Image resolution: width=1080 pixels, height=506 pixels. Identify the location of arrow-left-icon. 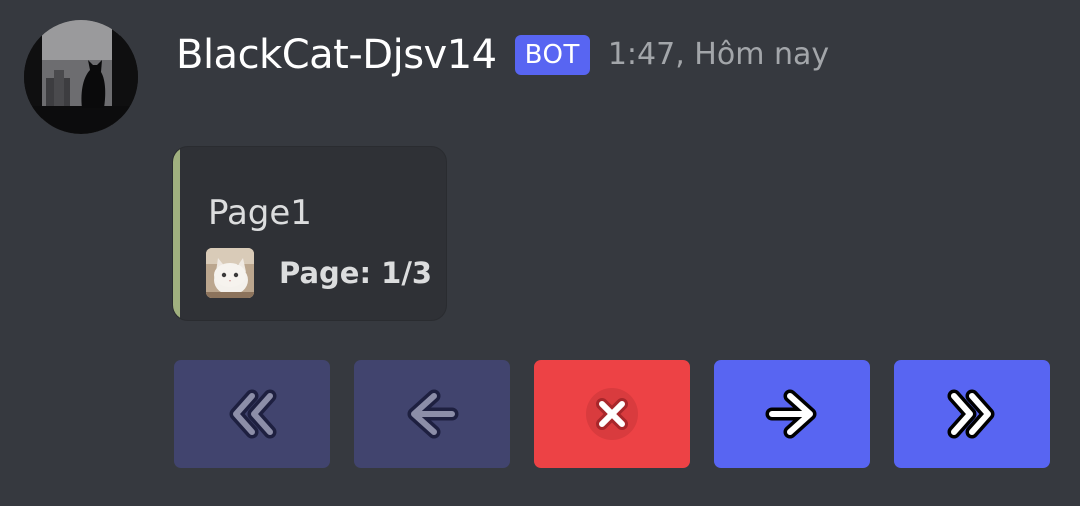
(433, 414).